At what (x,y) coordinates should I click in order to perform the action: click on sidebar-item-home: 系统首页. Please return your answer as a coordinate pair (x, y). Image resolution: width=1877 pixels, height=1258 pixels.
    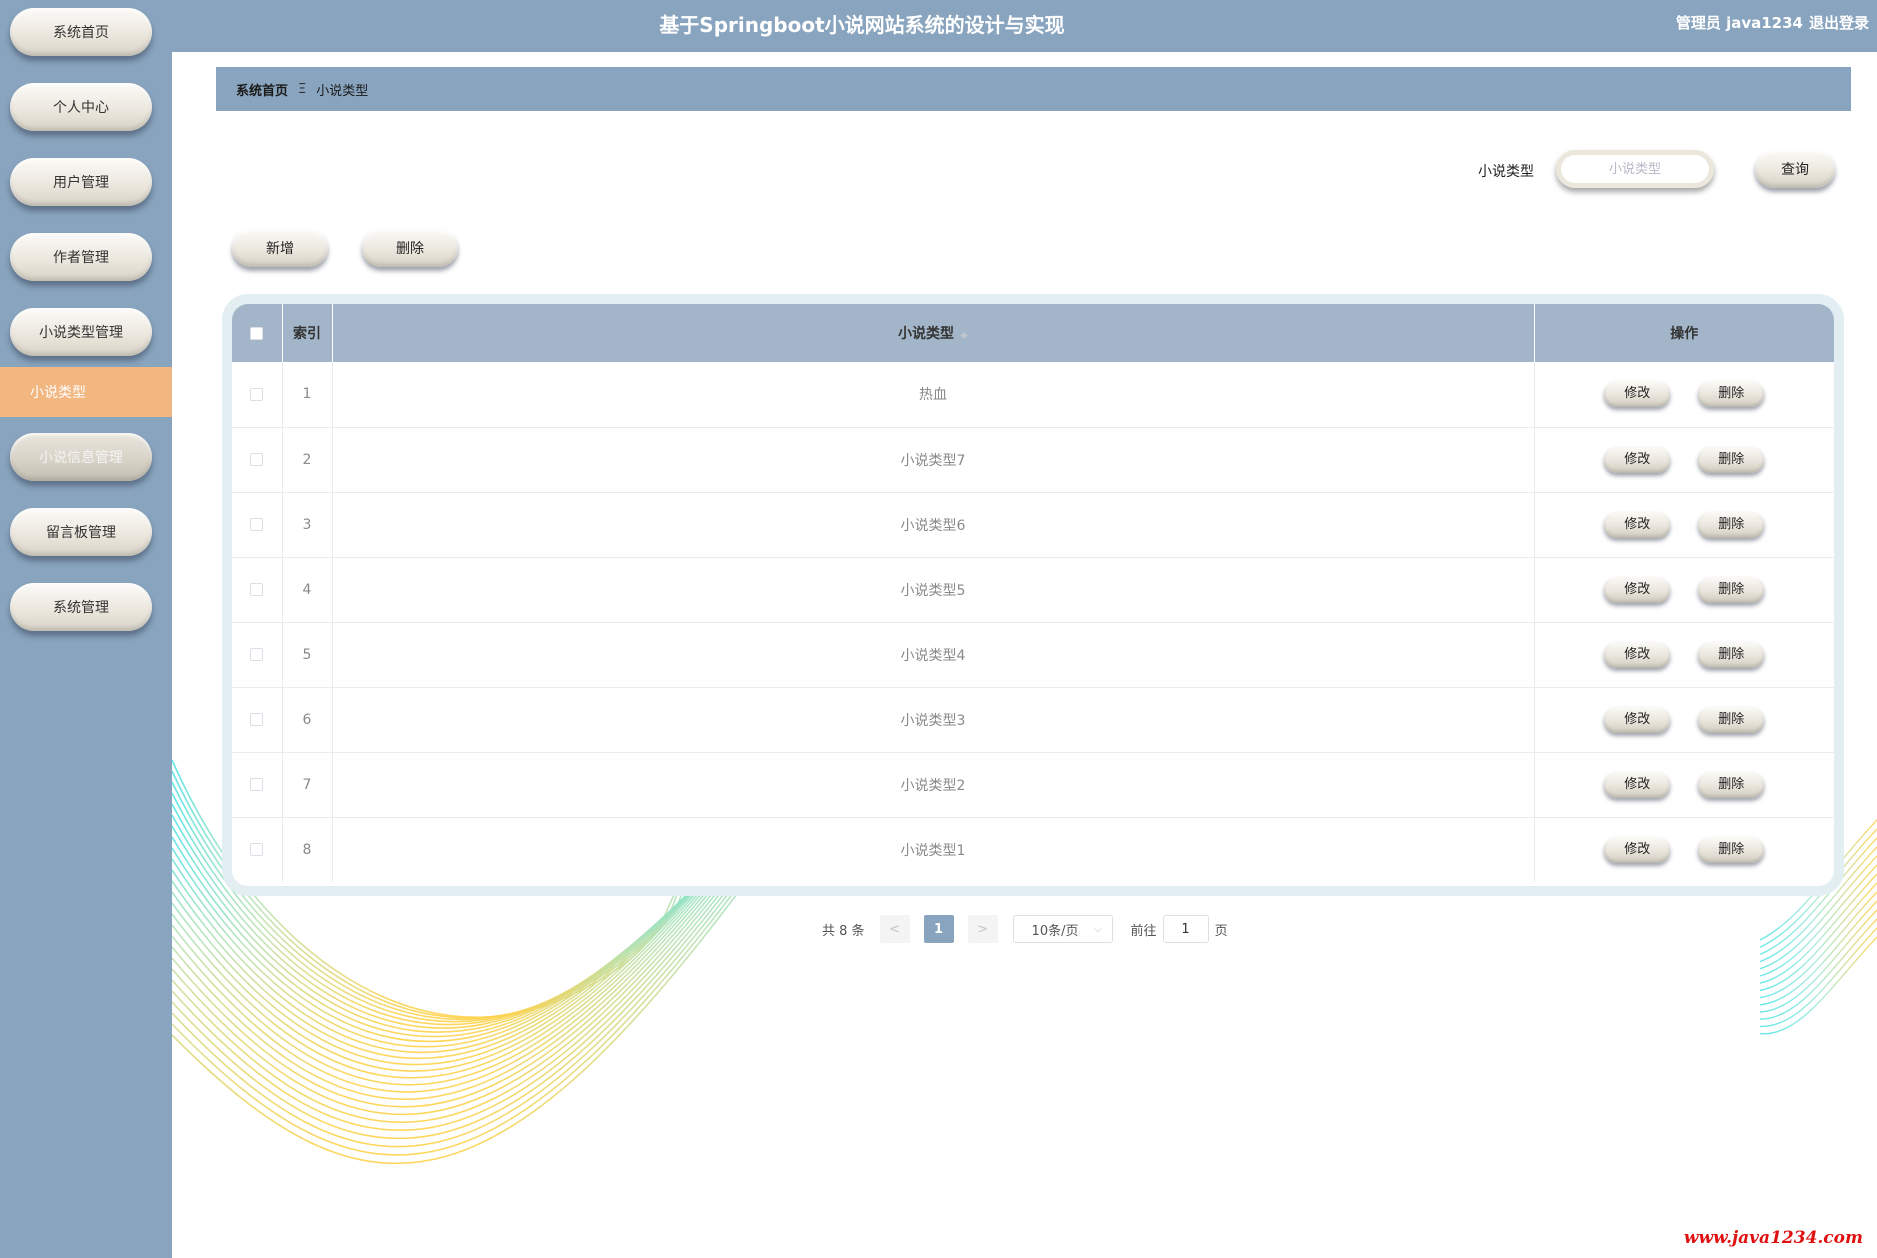
    Looking at the image, I should click on (81, 32).